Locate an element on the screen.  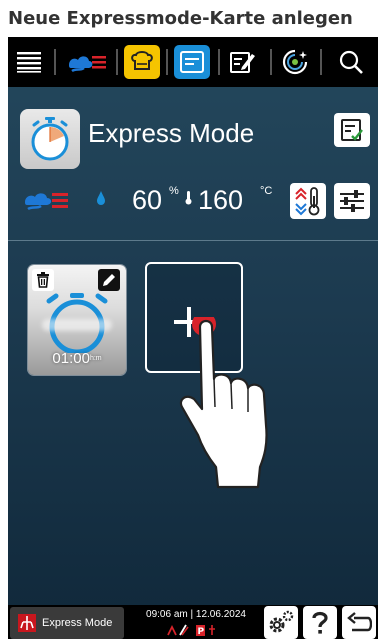
express-mode-icon-box is located at coordinates (50, 139).